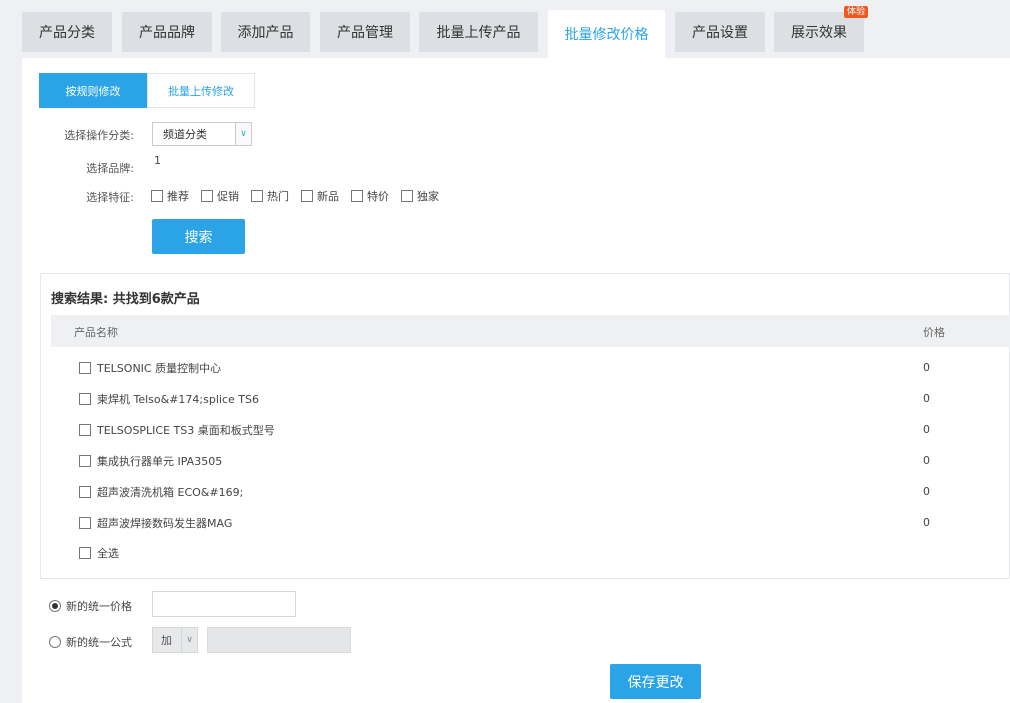  What do you see at coordinates (93, 90) in the screenshot?
I see `subtab-rule-edit: 按规则修改` at bounding box center [93, 90].